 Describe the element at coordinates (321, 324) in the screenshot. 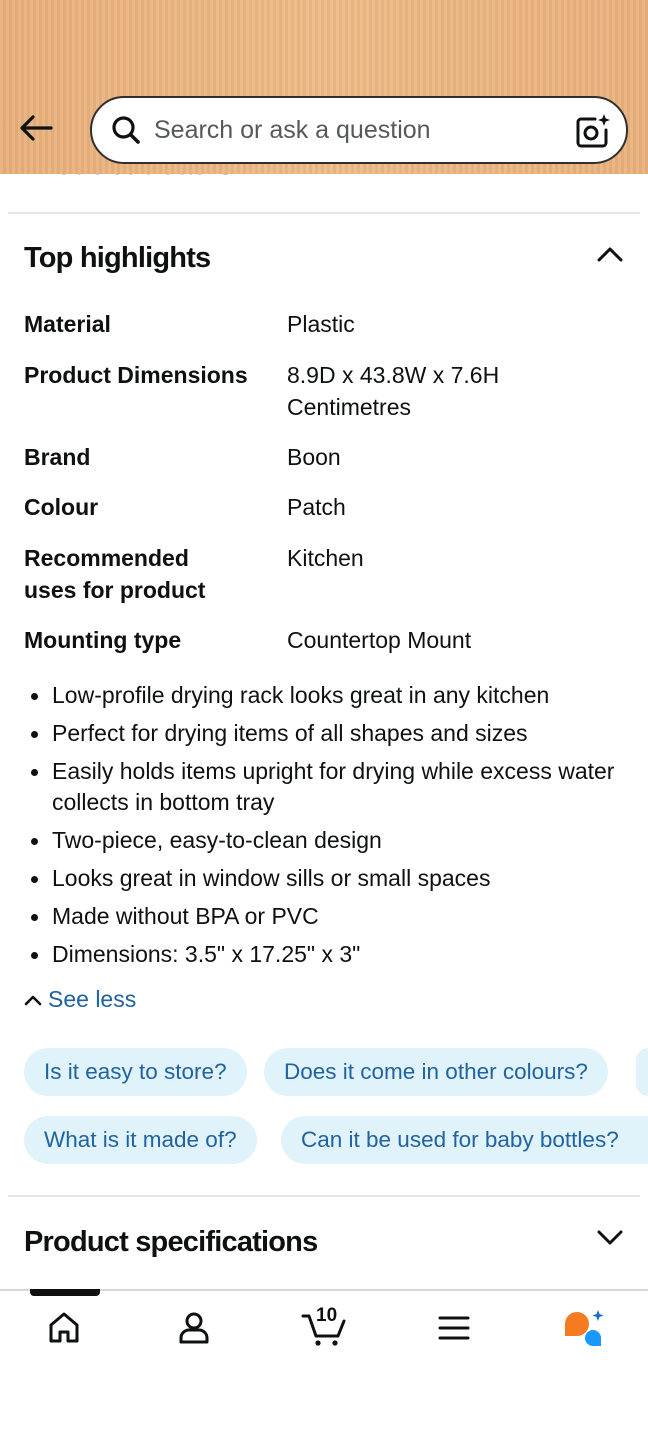

I see `attribute-value: Plastic` at that location.